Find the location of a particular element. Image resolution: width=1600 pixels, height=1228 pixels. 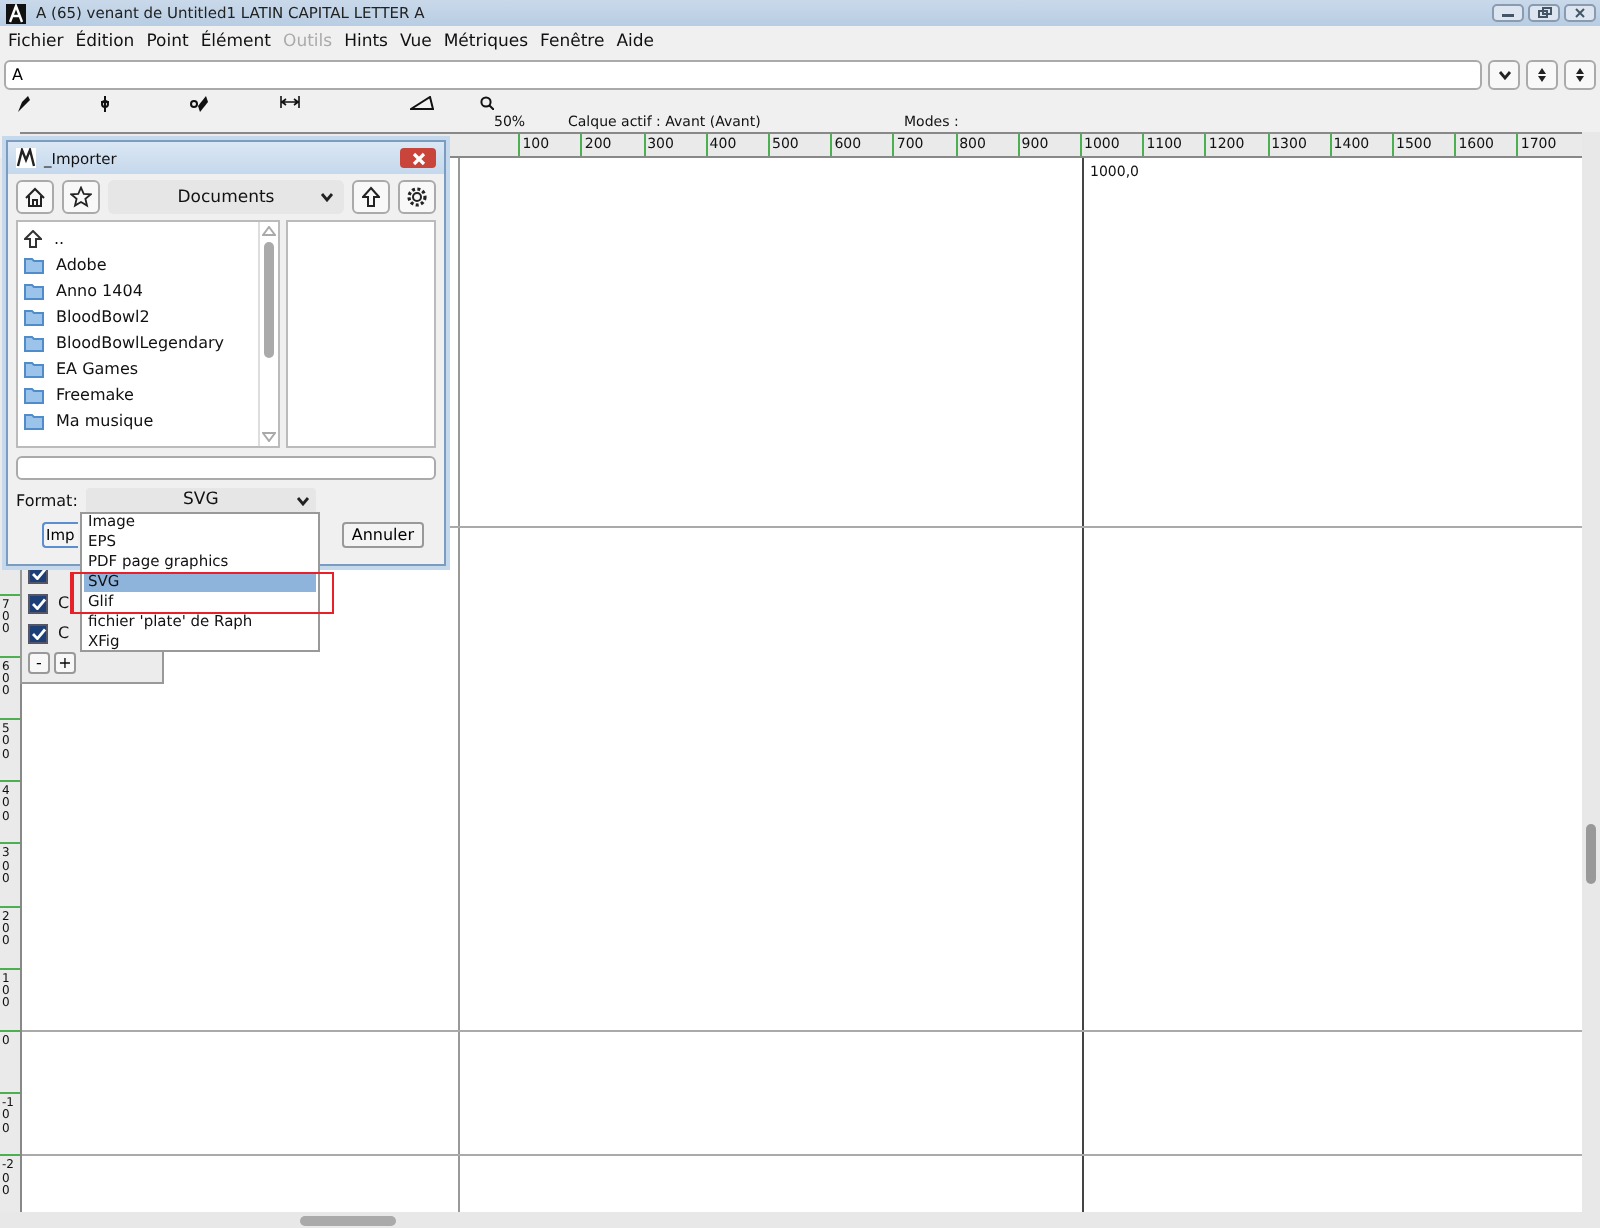

menu-item: Point is located at coordinates (167, 41).